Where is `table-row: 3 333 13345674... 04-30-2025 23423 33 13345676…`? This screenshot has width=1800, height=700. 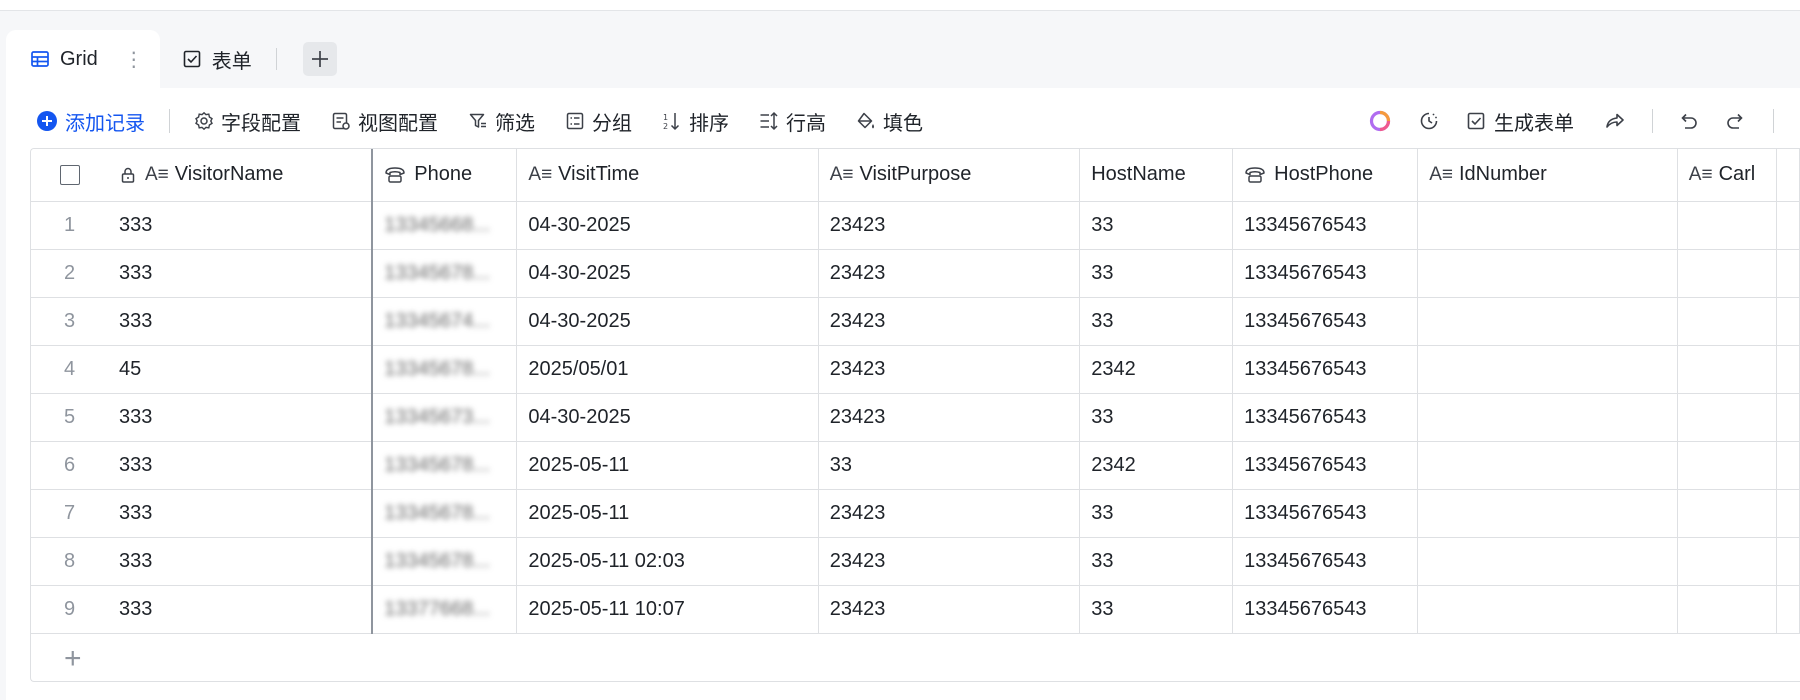 table-row: 3 333 13345674... 04-30-2025 23423 33 13345676… is located at coordinates (915, 321).